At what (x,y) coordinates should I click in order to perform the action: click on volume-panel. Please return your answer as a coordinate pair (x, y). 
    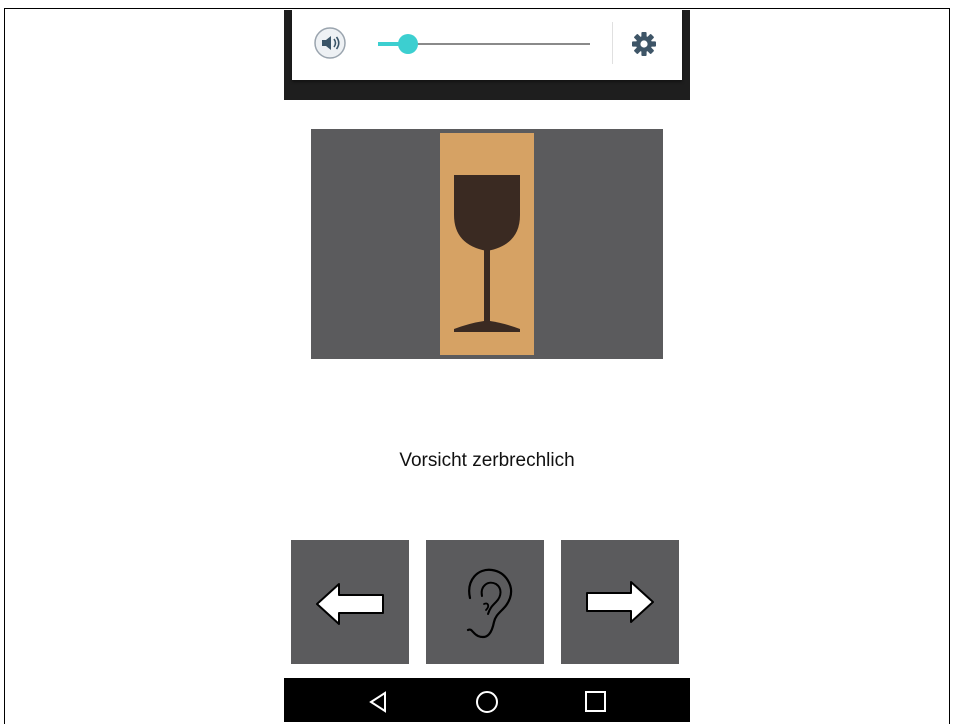
    Looking at the image, I should click on (487, 45).